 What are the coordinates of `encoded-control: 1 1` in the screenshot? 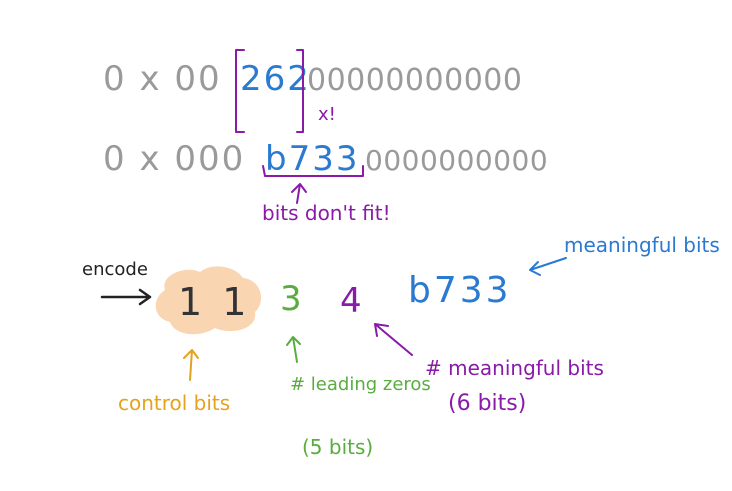 It's located at (214, 302).